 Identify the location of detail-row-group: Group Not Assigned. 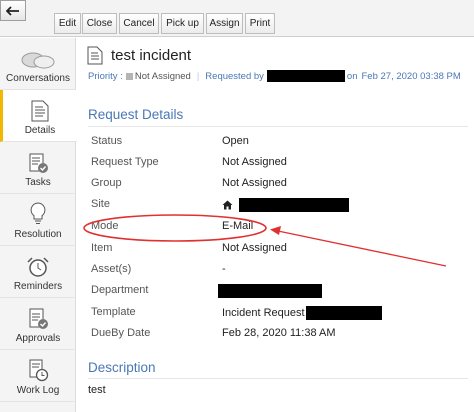
(276, 186).